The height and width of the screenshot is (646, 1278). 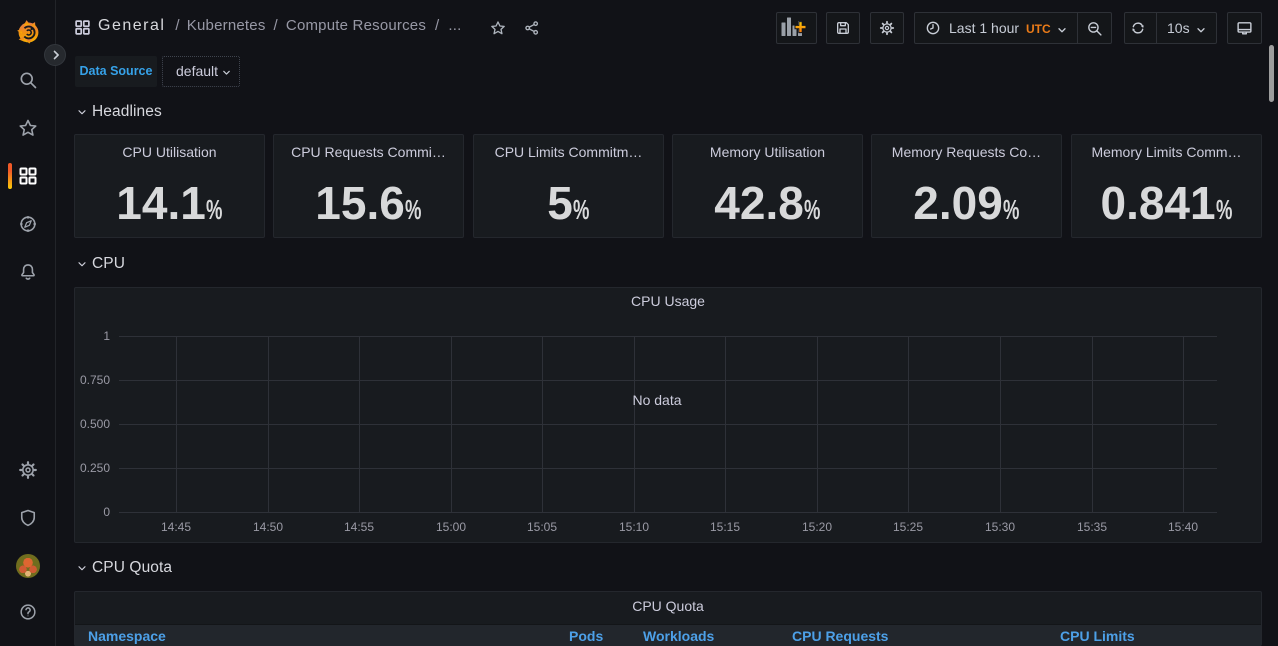 What do you see at coordinates (268, 527) in the screenshot?
I see `svg-text: 14:50` at bounding box center [268, 527].